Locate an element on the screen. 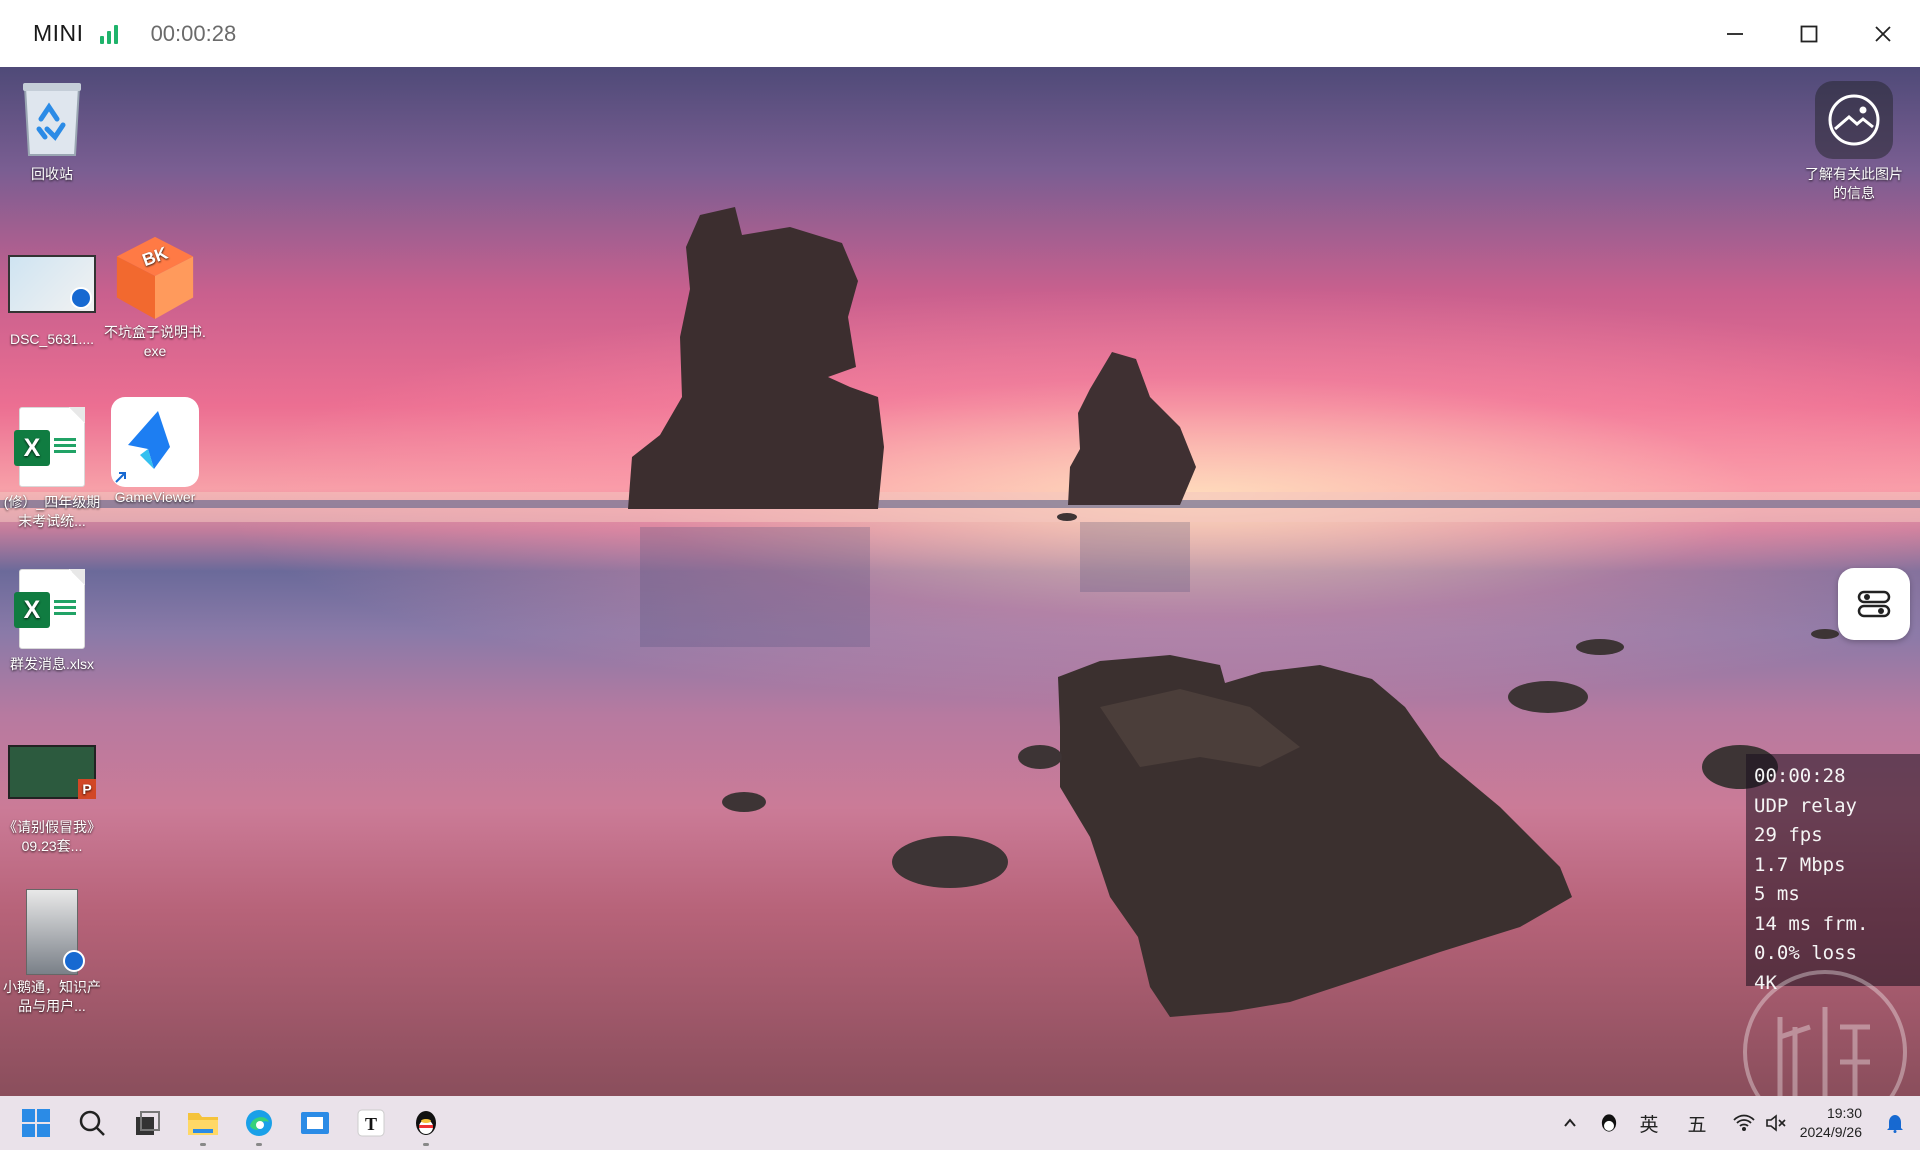 The height and width of the screenshot is (1150, 1920). recycle-bin-icon is located at coordinates (52, 119).